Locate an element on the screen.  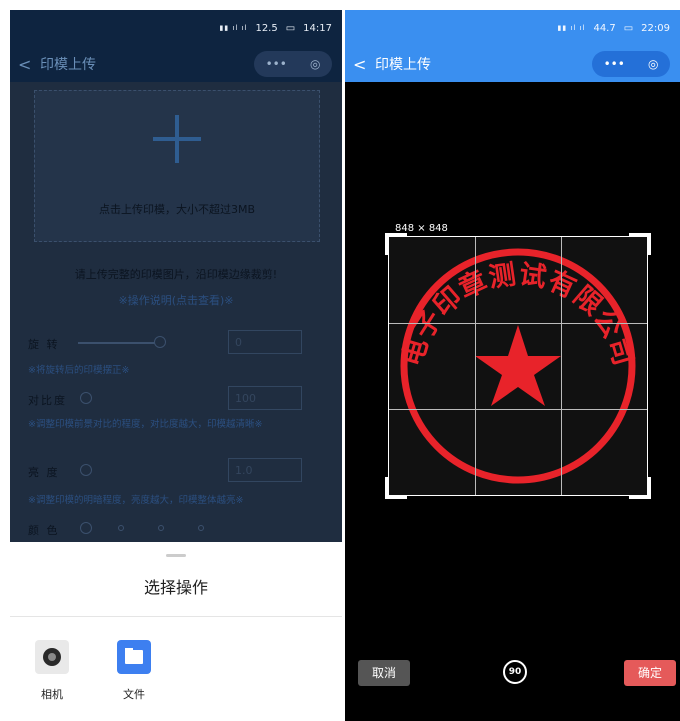
color-label: 颜 色 is located at coordinates (44, 530).